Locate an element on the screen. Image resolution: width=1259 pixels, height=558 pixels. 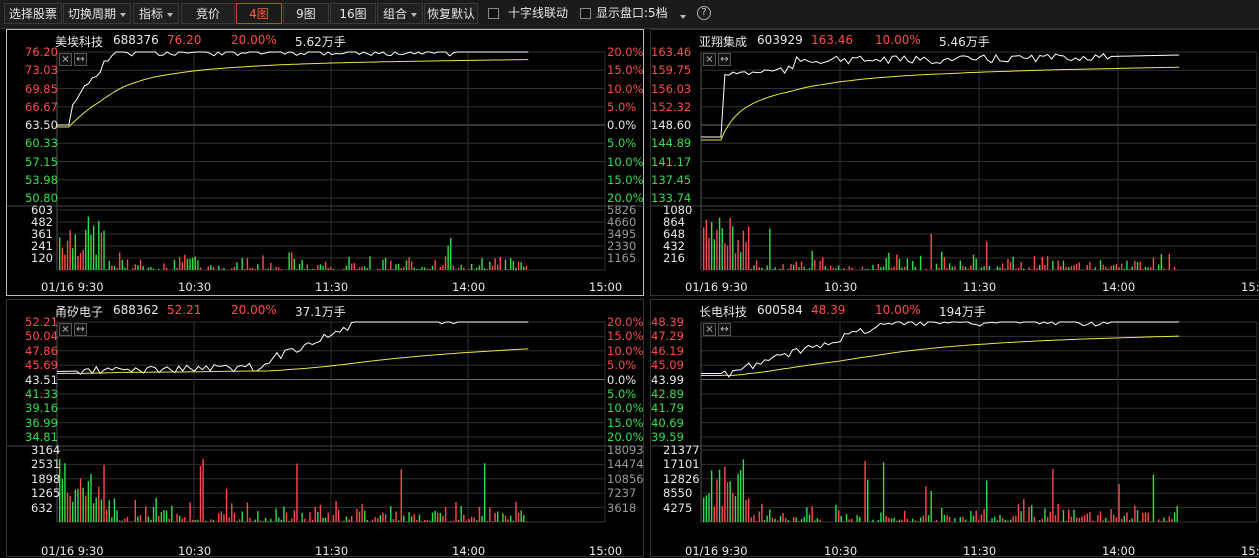
pct-tick-label: 20.0% is located at coordinates (625, 52).